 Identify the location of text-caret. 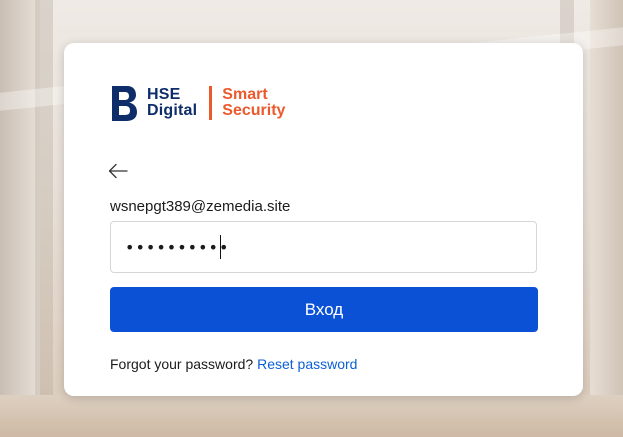
(220, 247).